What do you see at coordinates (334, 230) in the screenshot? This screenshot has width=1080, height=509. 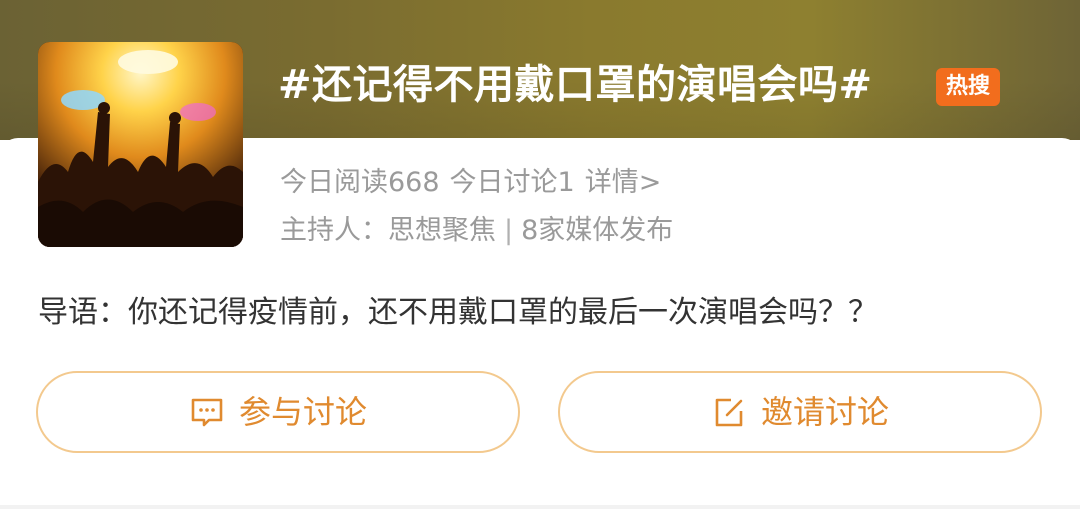 I see `host-prefix: 主持人：` at bounding box center [334, 230].